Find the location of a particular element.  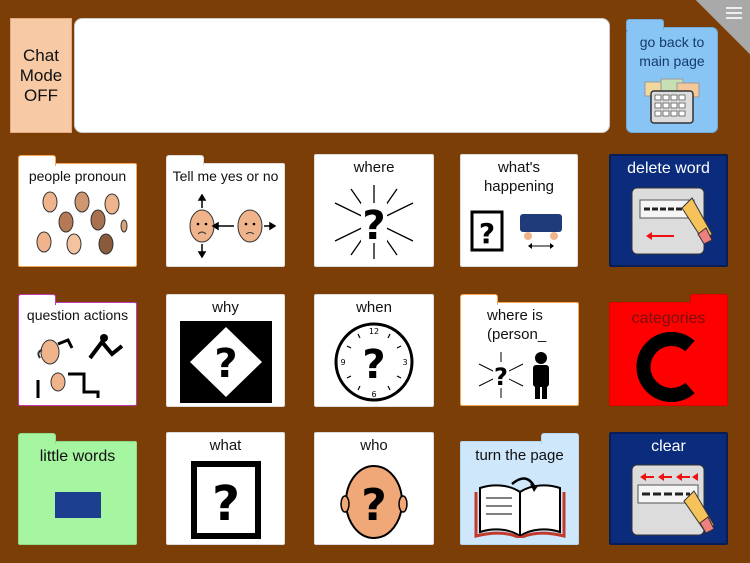

tile-why: why ? is located at coordinates (225, 350).